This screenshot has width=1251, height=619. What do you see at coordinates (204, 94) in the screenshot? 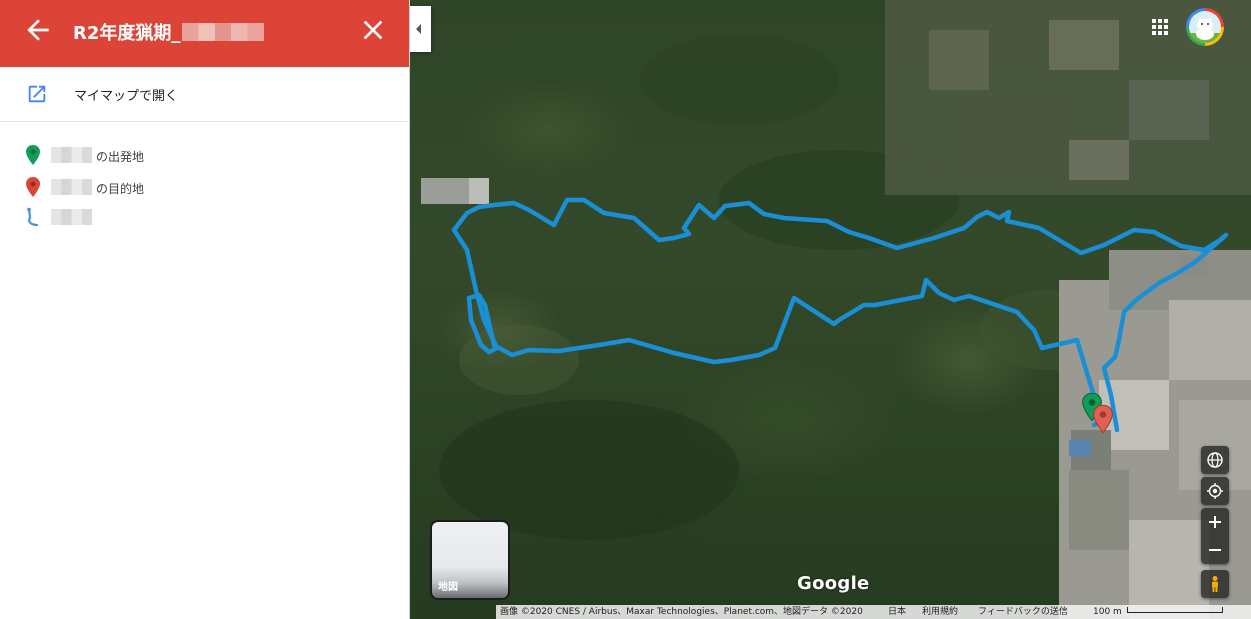
I see `open-in-my-maps-link: マイマップで開く` at bounding box center [204, 94].